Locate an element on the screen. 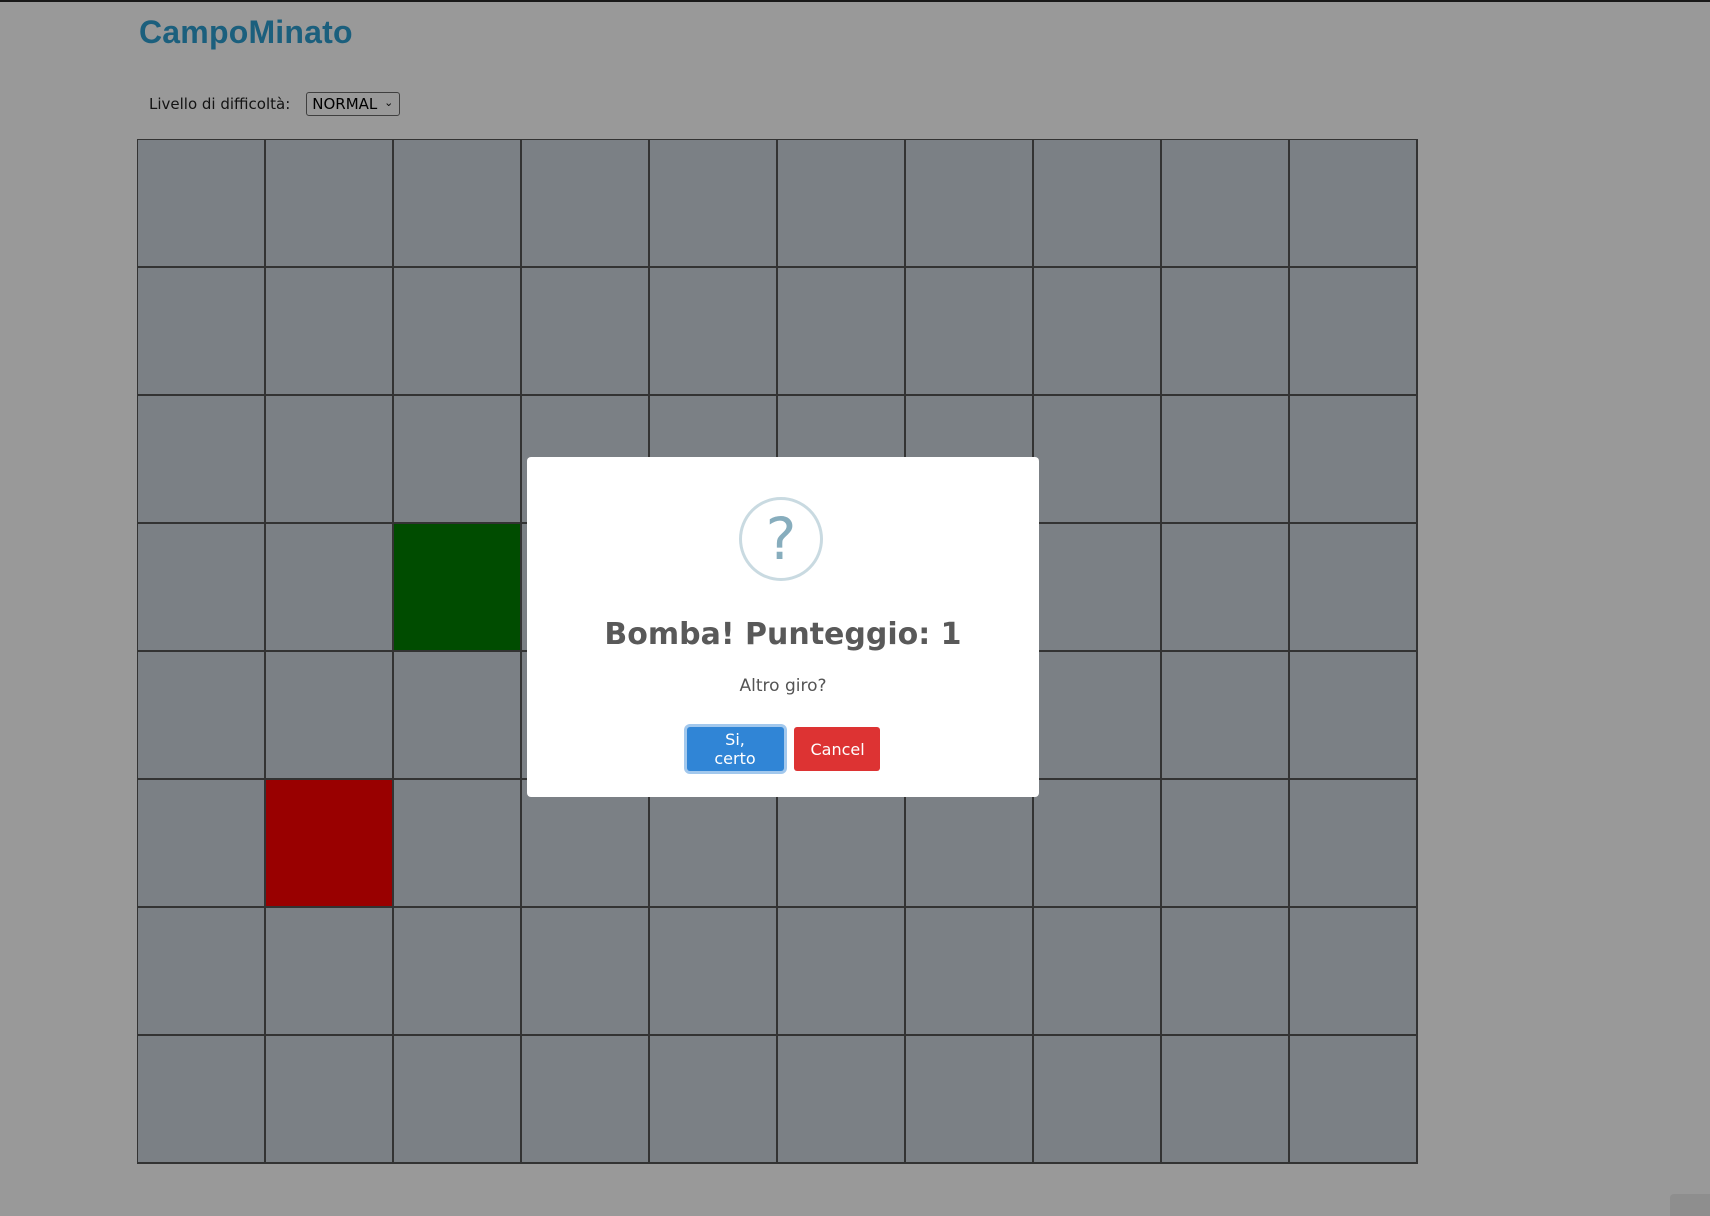 This screenshot has width=1710, height=1216. confirm-button: Si, certo is located at coordinates (735, 749).